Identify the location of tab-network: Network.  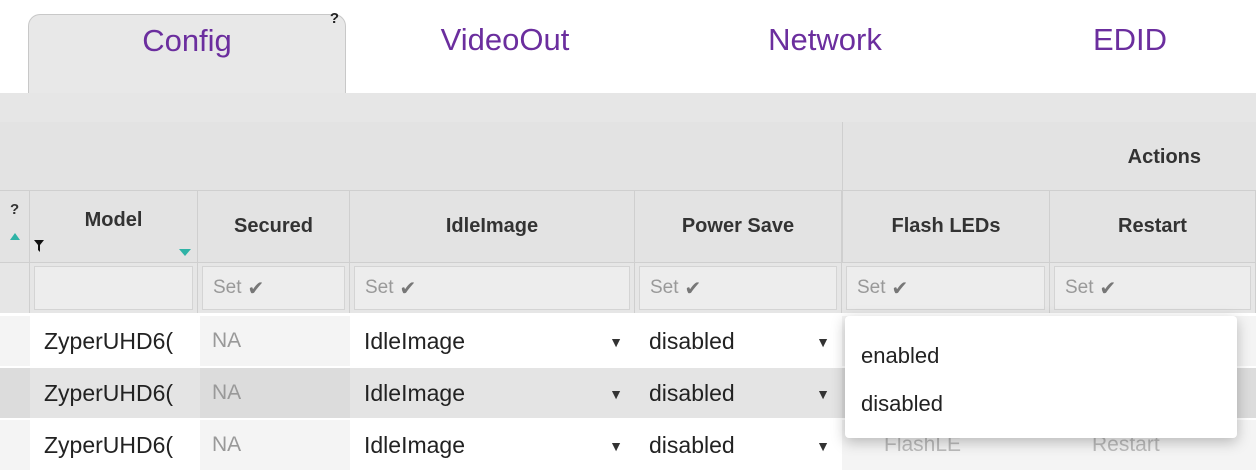
(825, 54).